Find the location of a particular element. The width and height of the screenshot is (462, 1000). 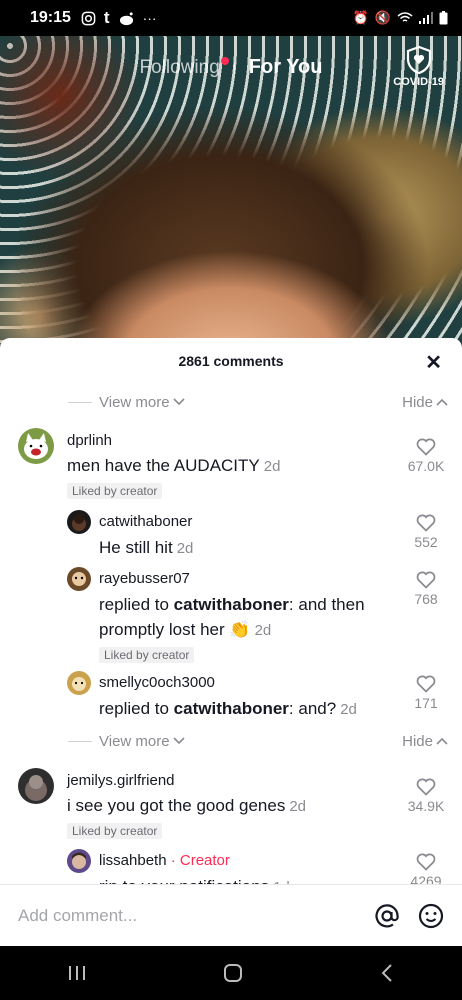

comment-text: men have the AUDACITY 2d is located at coordinates (173, 466).